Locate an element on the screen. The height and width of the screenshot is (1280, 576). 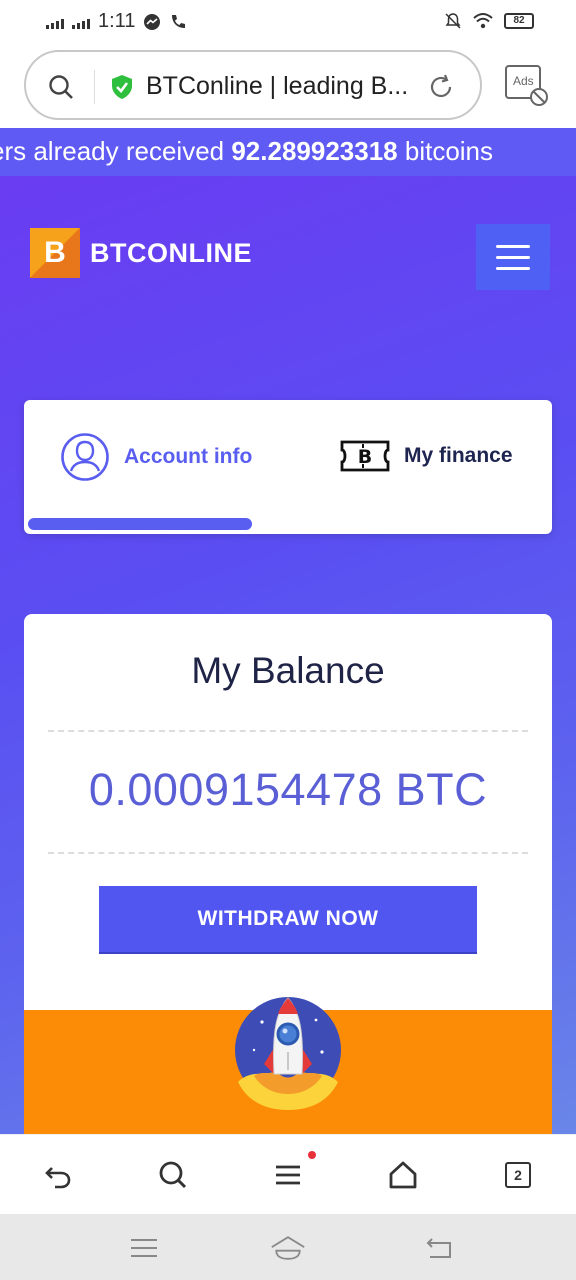
tab-account-info-label: Account info is located at coordinates (188, 456).